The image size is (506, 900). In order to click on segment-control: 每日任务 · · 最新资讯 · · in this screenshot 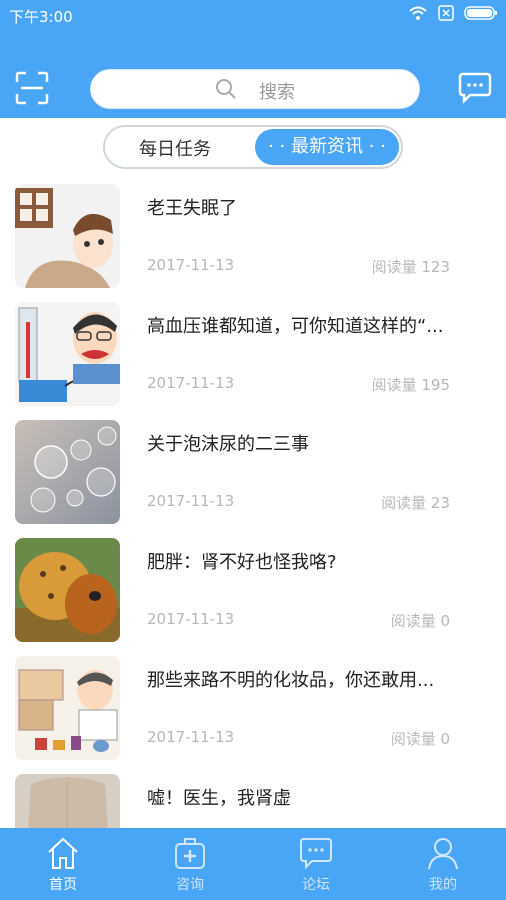, I will do `click(253, 147)`.